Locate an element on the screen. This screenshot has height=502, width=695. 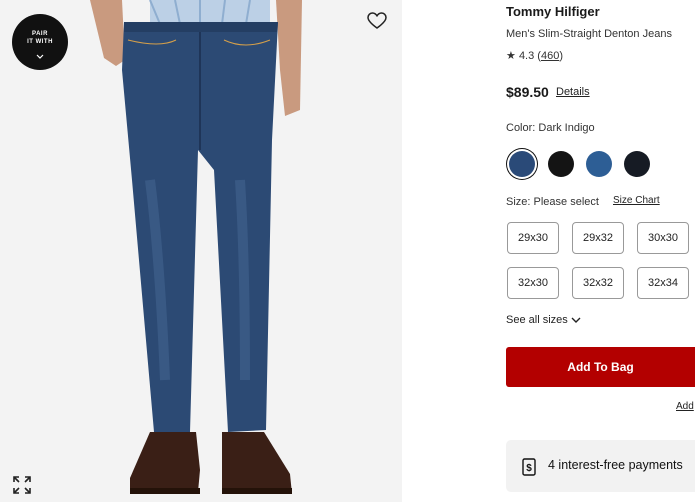
color-label: Color: Dark Indigo is located at coordinates (550, 128).